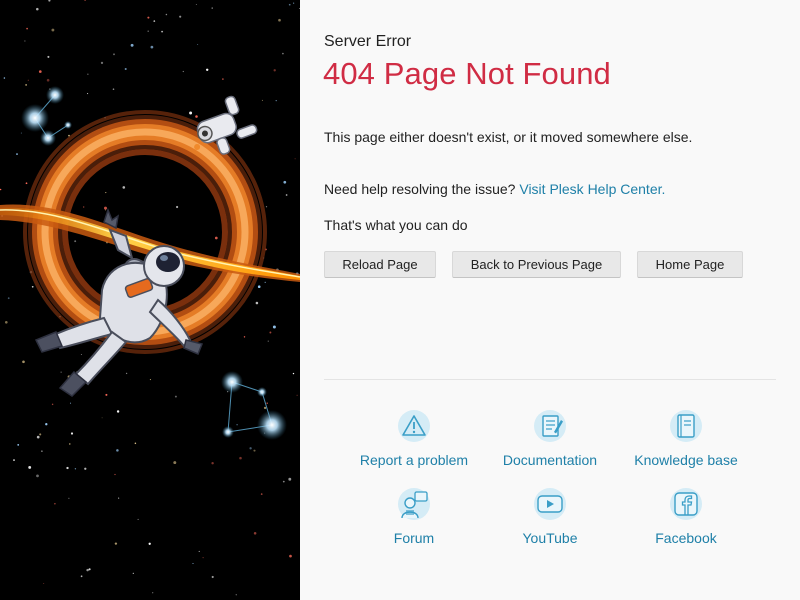 The width and height of the screenshot is (800, 600). Describe the element at coordinates (467, 73) in the screenshot. I see `page-title: 404 Page Not Found` at that location.